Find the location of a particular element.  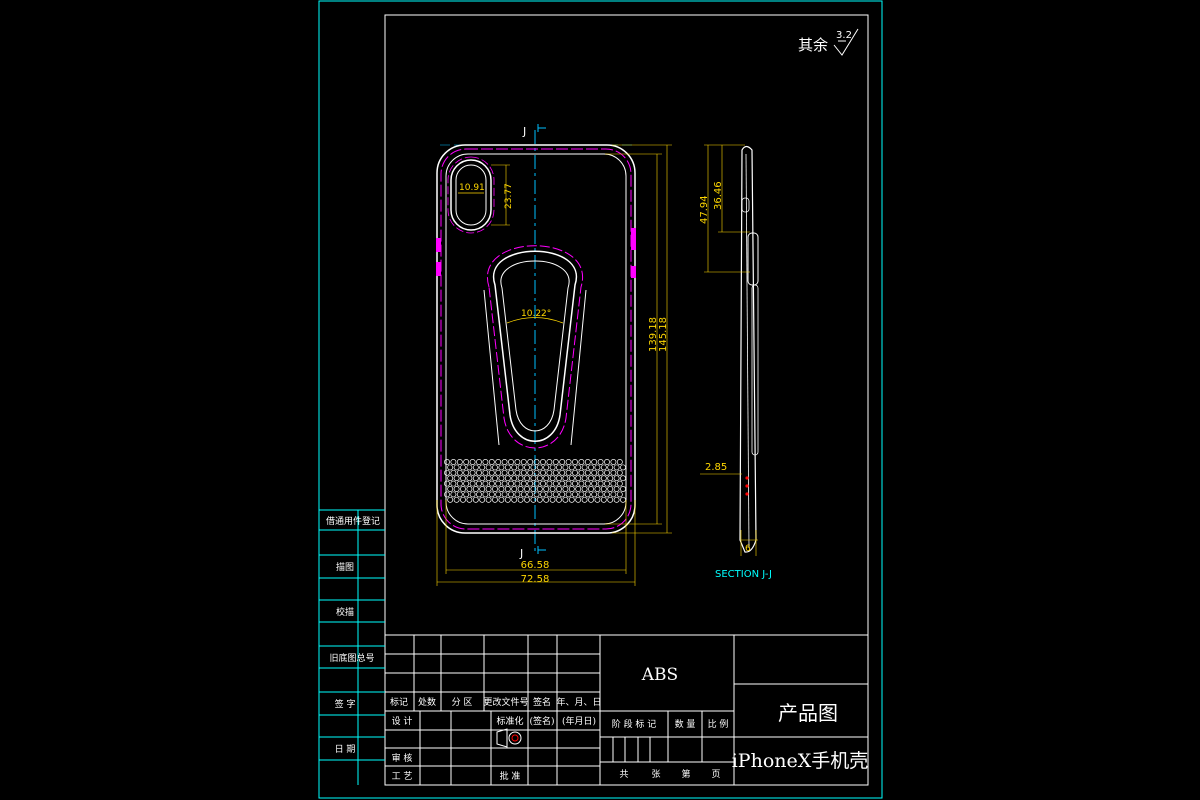

section-marker-top is located at coordinates (541, 128).